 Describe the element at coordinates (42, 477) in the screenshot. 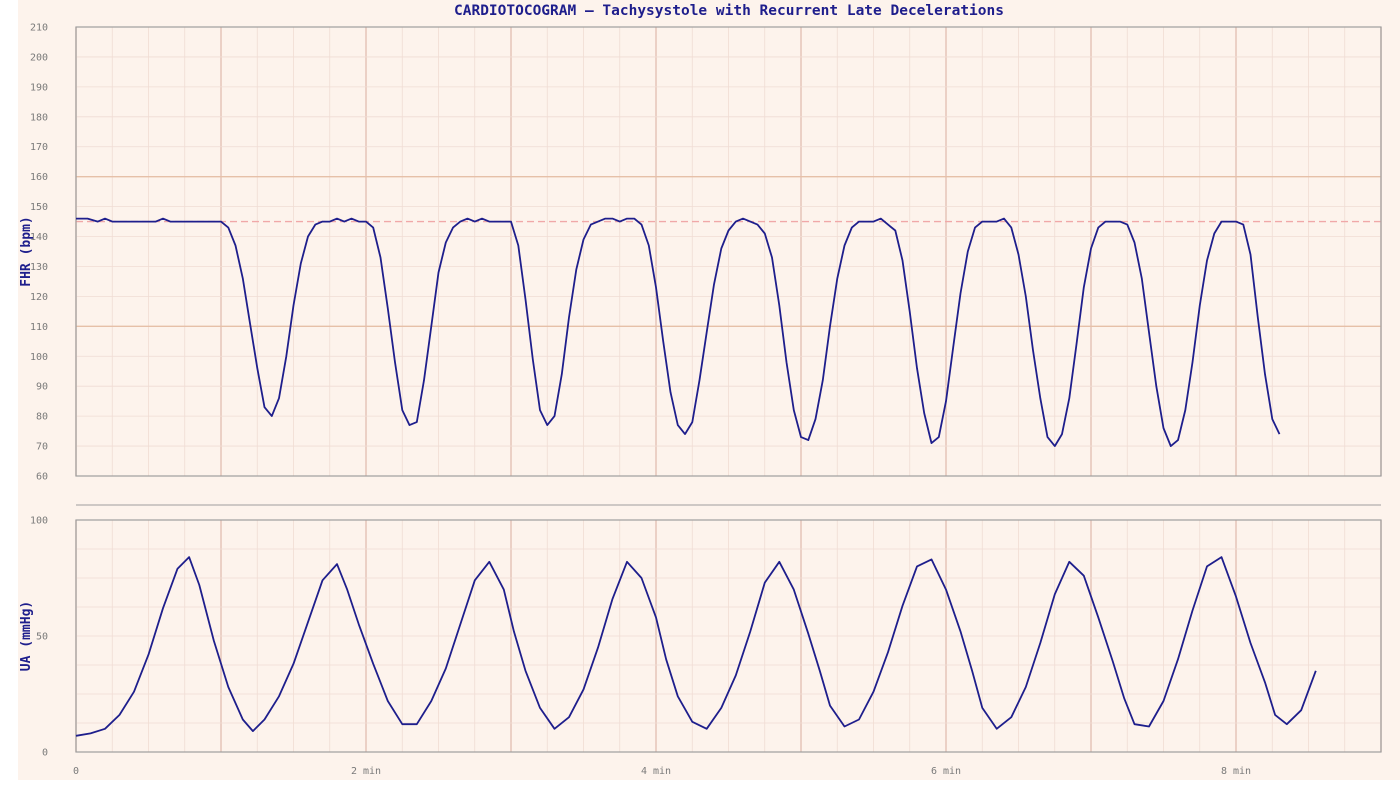

I see `fhr-y-tick-label: 60` at that location.